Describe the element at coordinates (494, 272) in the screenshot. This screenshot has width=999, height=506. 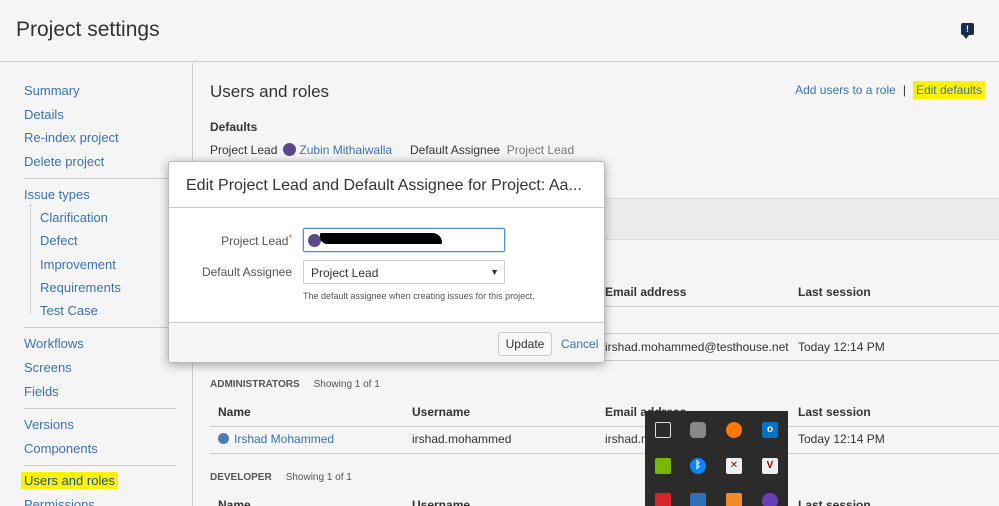
I see `caret-down-icon: ▼` at that location.